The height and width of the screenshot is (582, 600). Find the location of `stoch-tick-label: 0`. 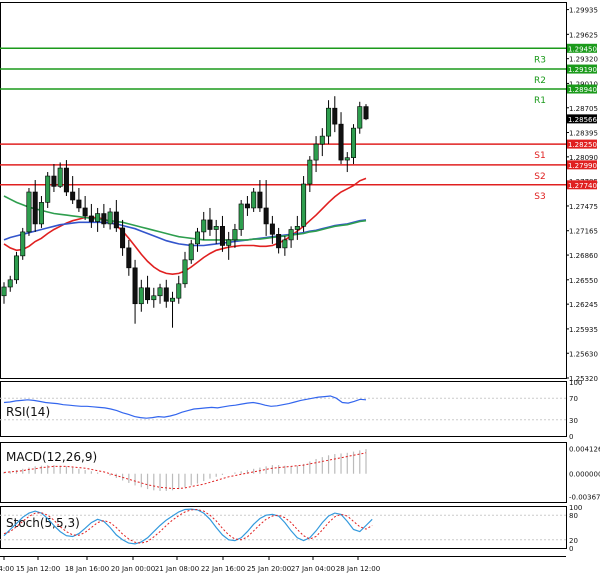

stoch-tick-label: 0 is located at coordinates (571, 549).